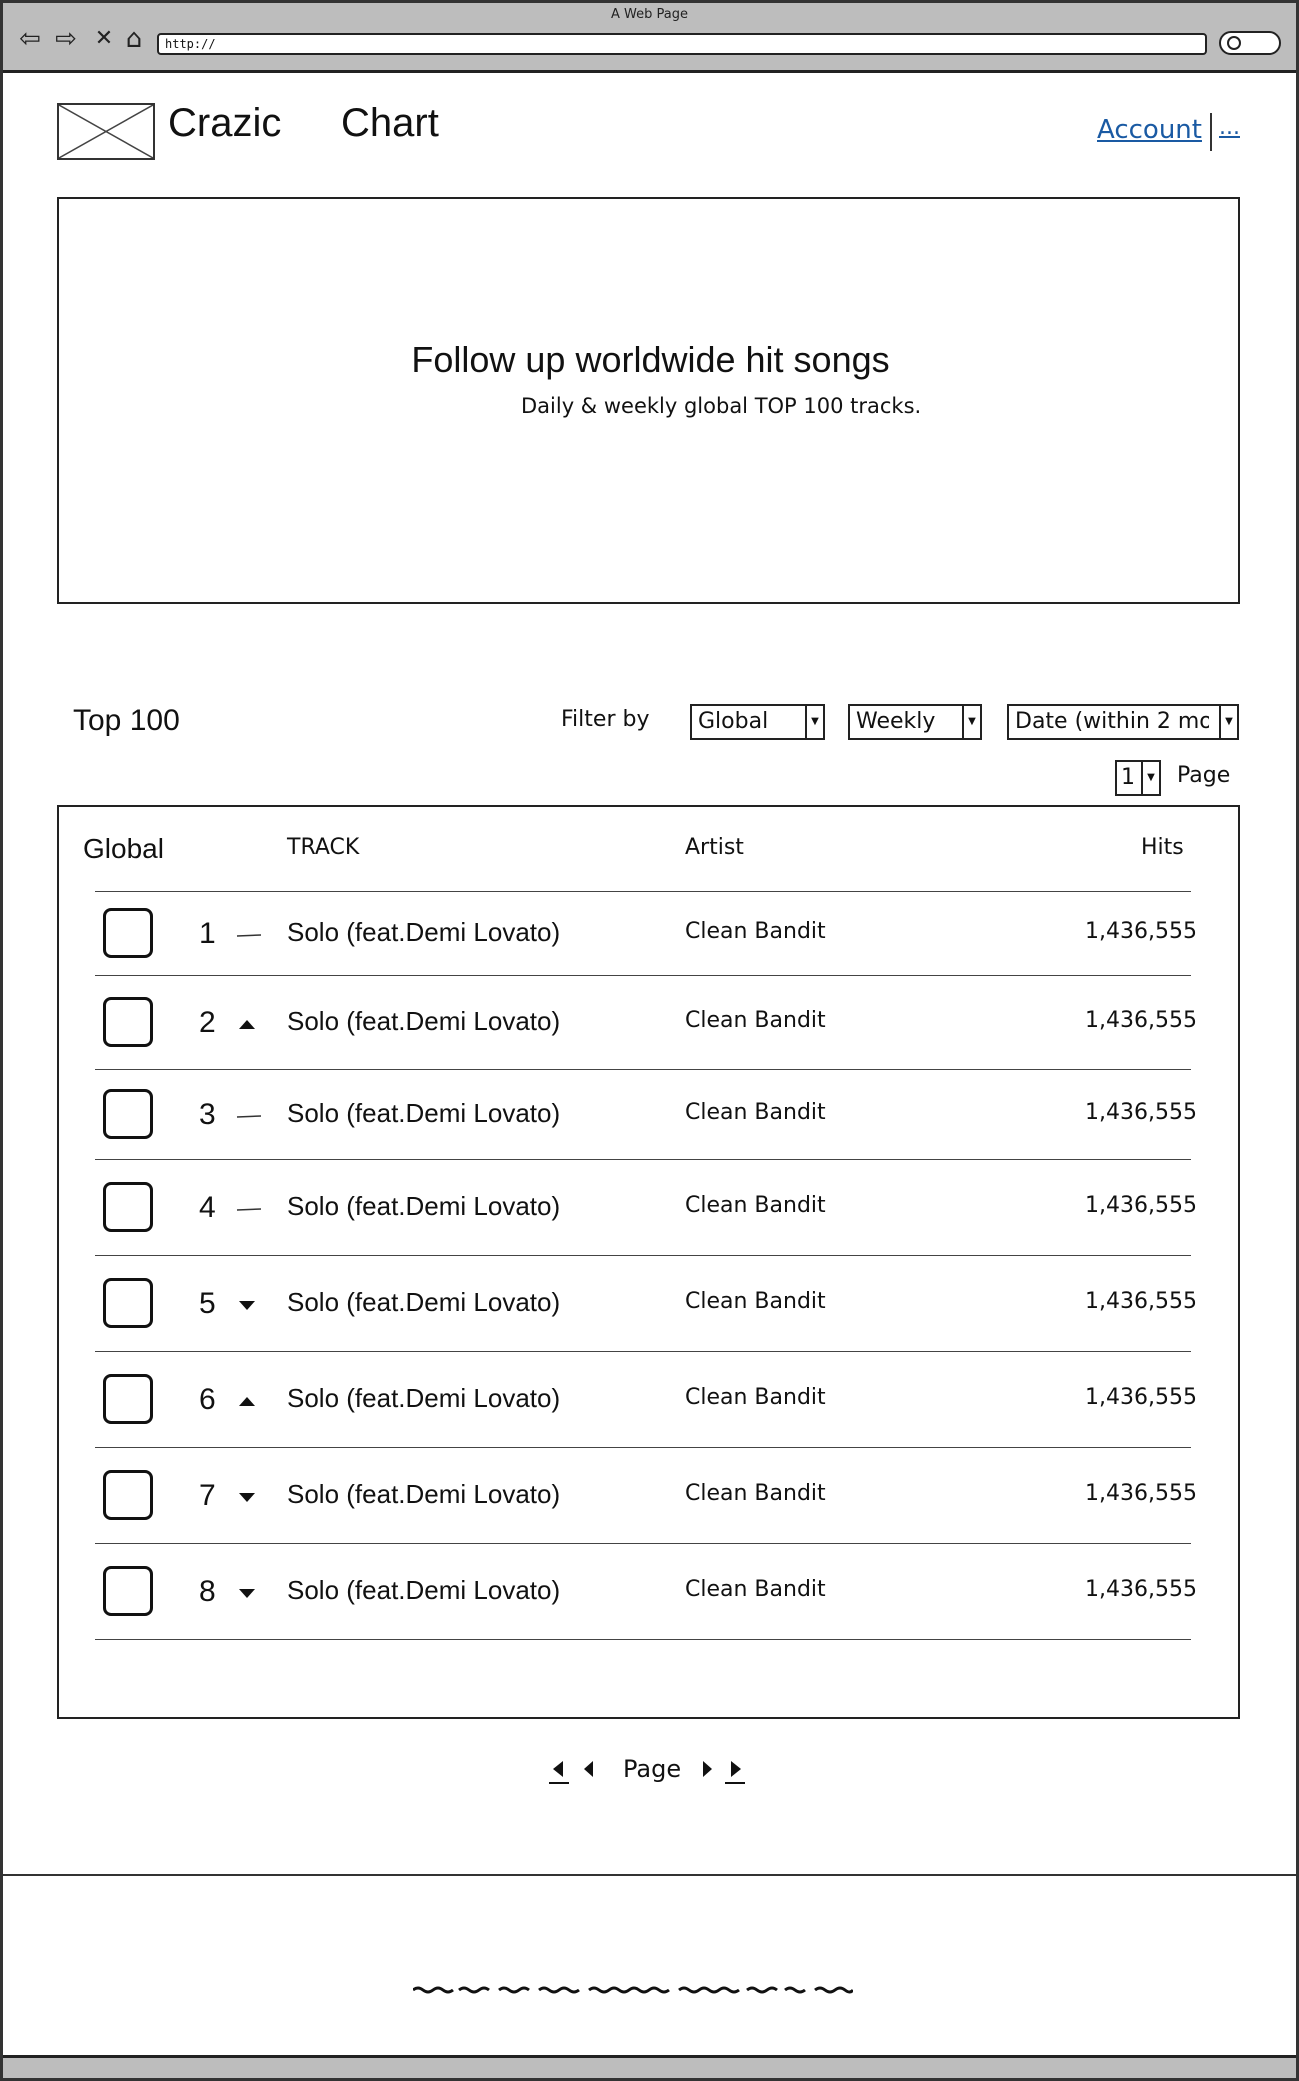 This screenshot has width=1299, height=2081. Describe the element at coordinates (733, 721) in the screenshot. I see `region-select-value: Global` at that location.